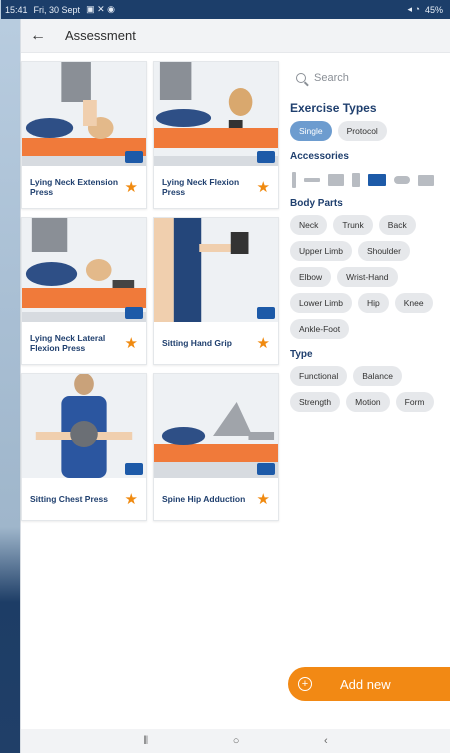 The height and width of the screenshot is (753, 450). What do you see at coordinates (333, 108) in the screenshot?
I see `exercise-types-heading: Exercise Types` at bounding box center [333, 108].